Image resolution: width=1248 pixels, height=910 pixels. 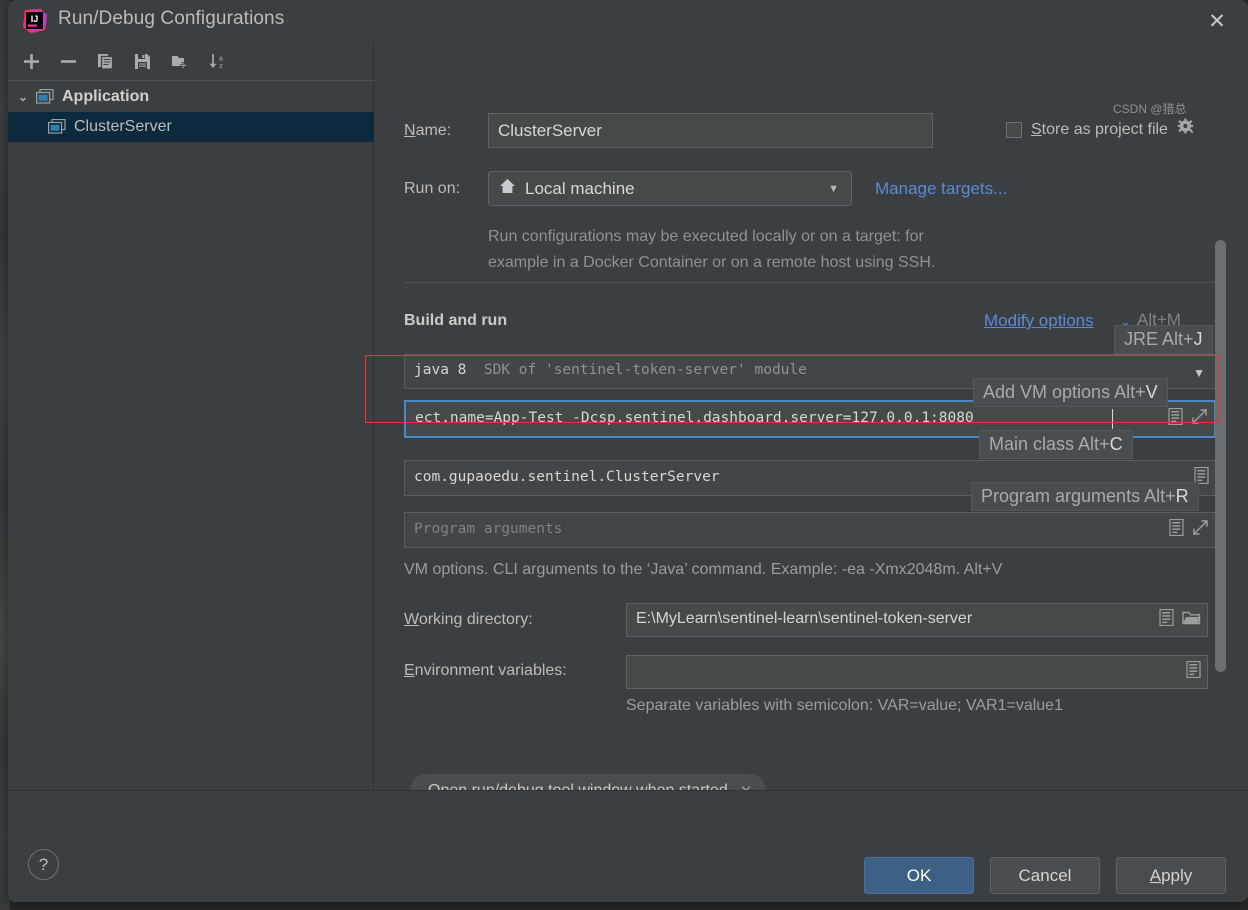 I want to click on save-icon, so click(x=142, y=61).